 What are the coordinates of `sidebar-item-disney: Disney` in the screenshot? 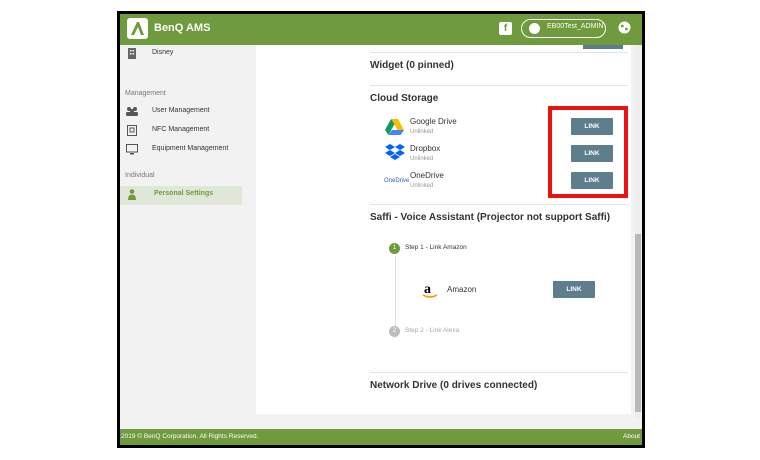 It's located at (181, 54).